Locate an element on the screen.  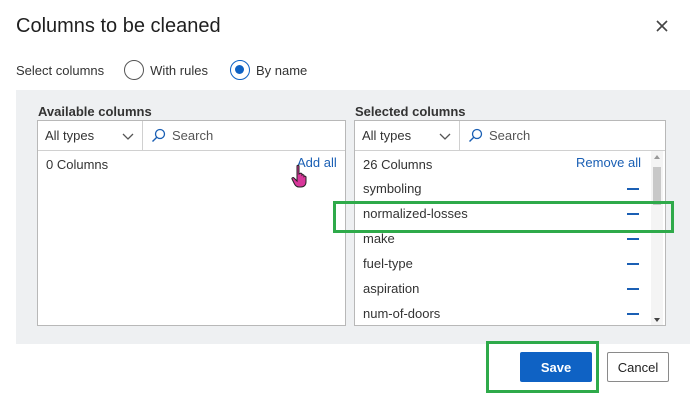
radio-by-name-label: By name is located at coordinates (281, 70).